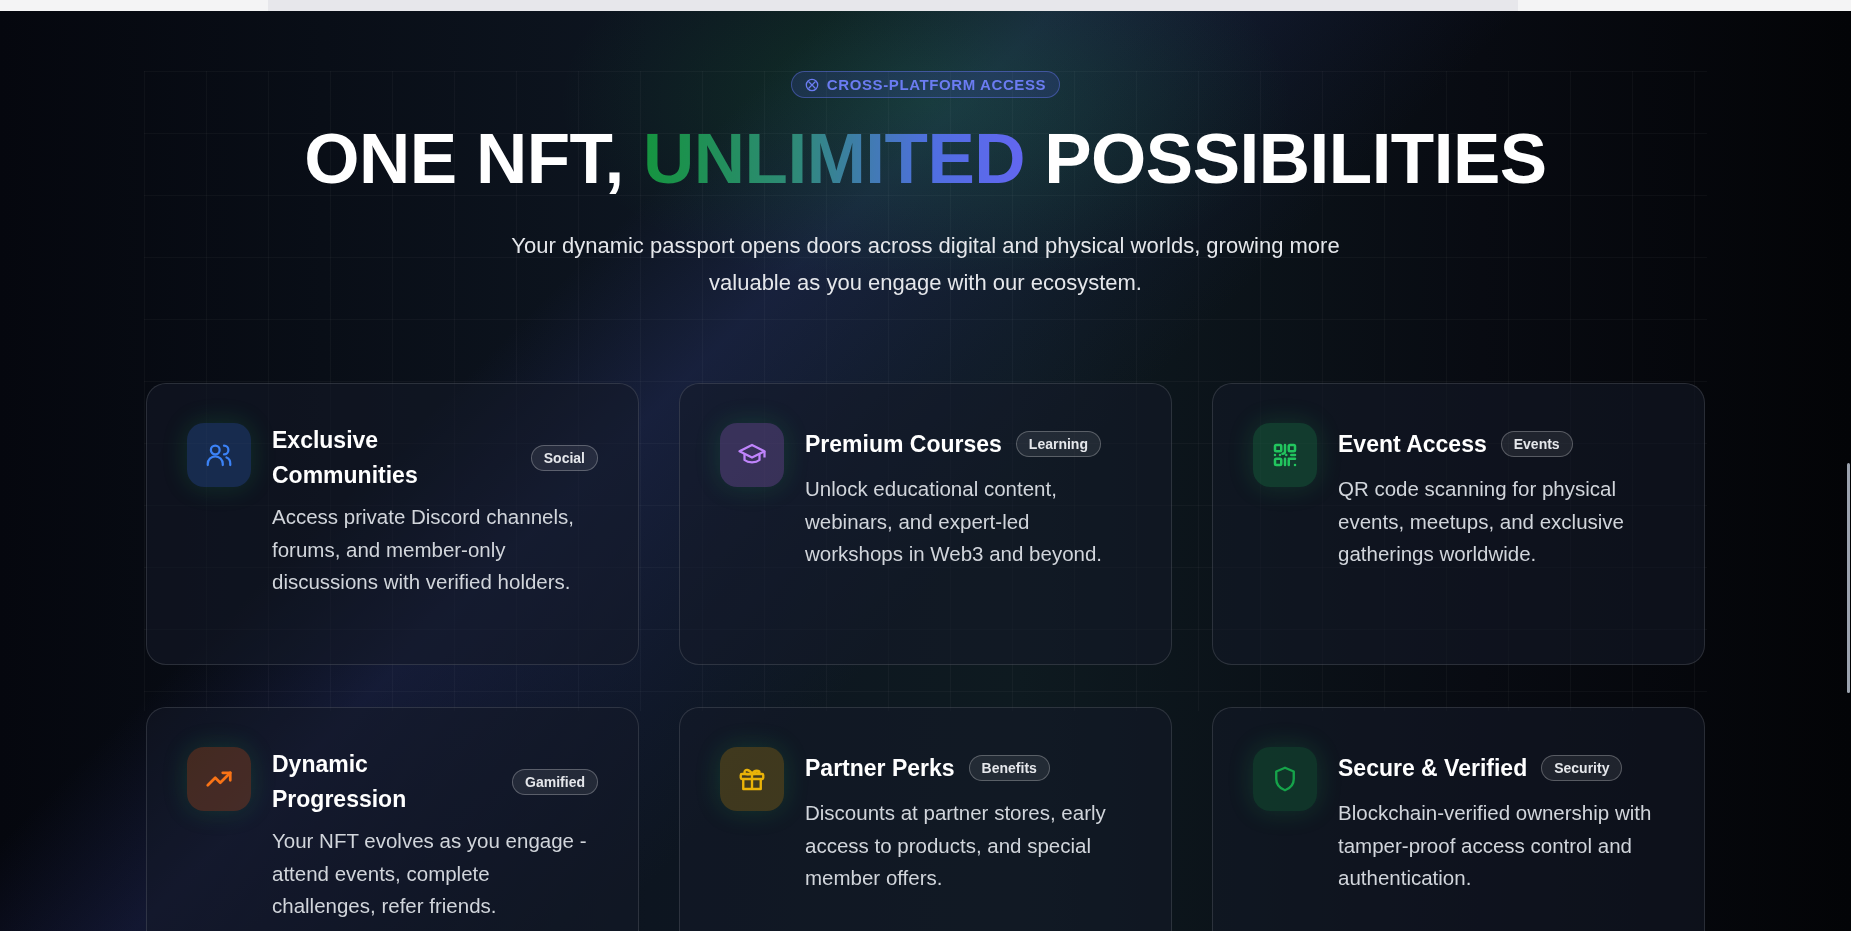 This screenshot has height=931, width=1851. What do you see at coordinates (925, 159) in the screenshot?
I see `page-heading: ONE NFT, UNLIMITED POSSIBILITIES` at bounding box center [925, 159].